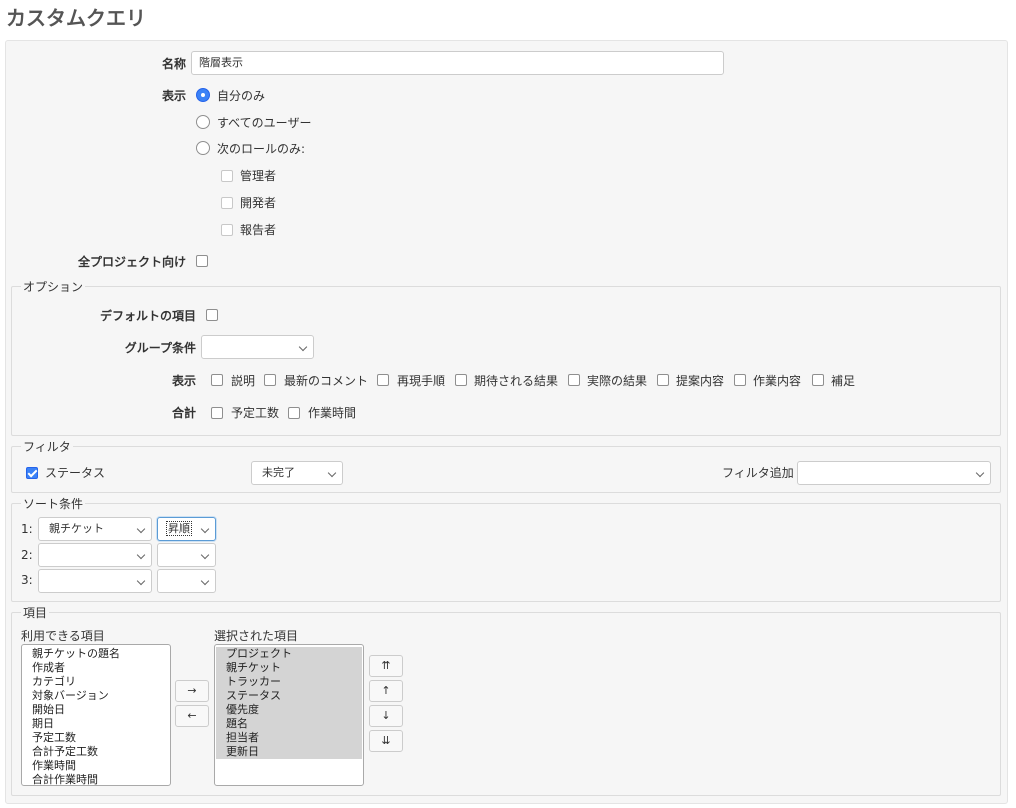  Describe the element at coordinates (212, 315) in the screenshot. I see `default-columns-checkbox` at that location.